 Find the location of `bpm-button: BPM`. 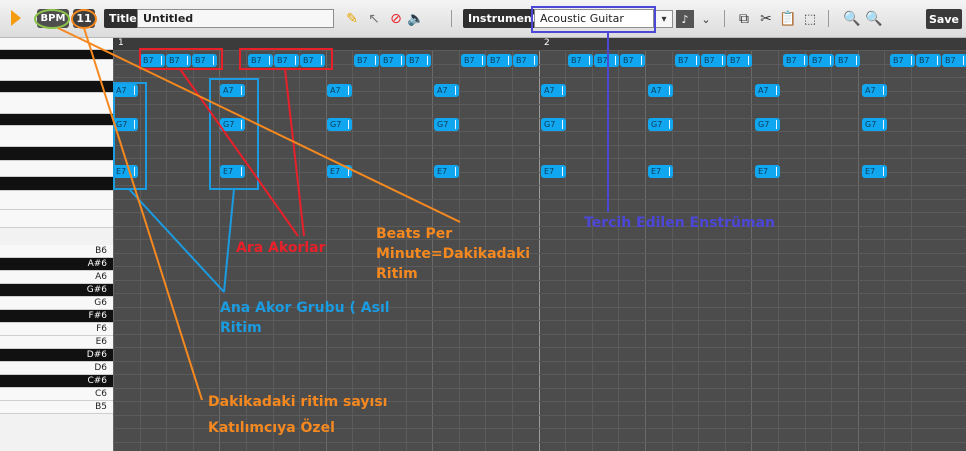

bpm-button: BPM is located at coordinates (53, 18).